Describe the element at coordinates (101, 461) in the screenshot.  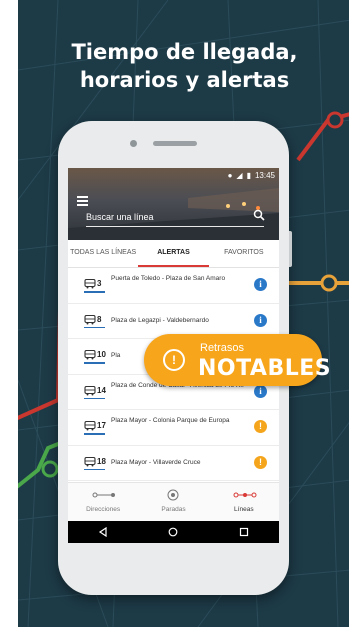
I see `line-number: 18` at that location.